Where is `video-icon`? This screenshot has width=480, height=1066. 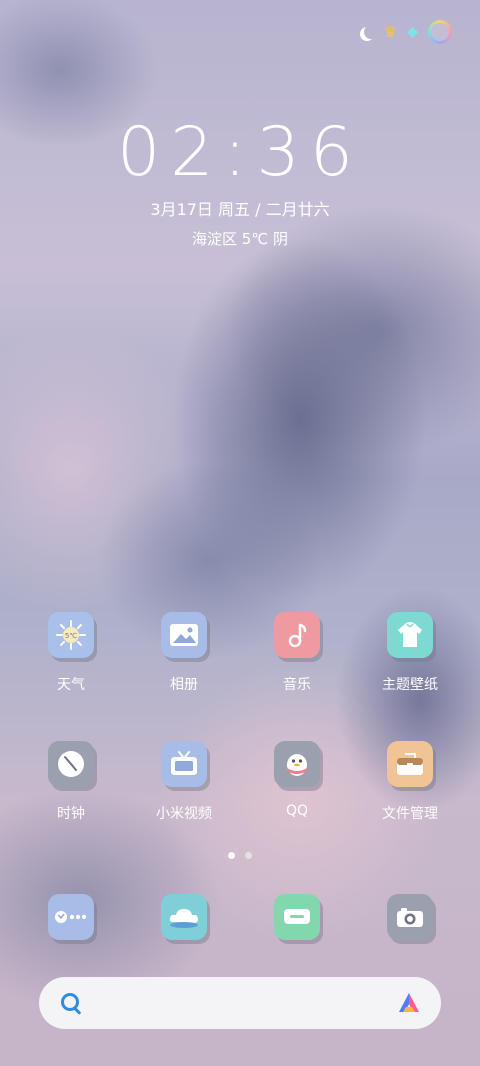 video-icon is located at coordinates (184, 764).